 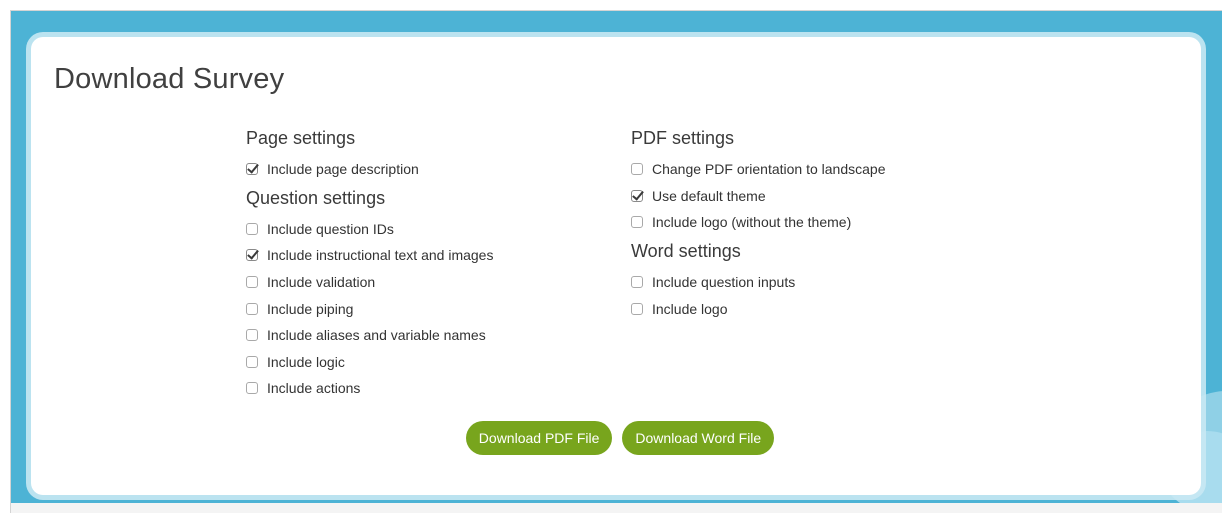 What do you see at coordinates (709, 195) in the screenshot?
I see `option-label: Use default theme` at bounding box center [709, 195].